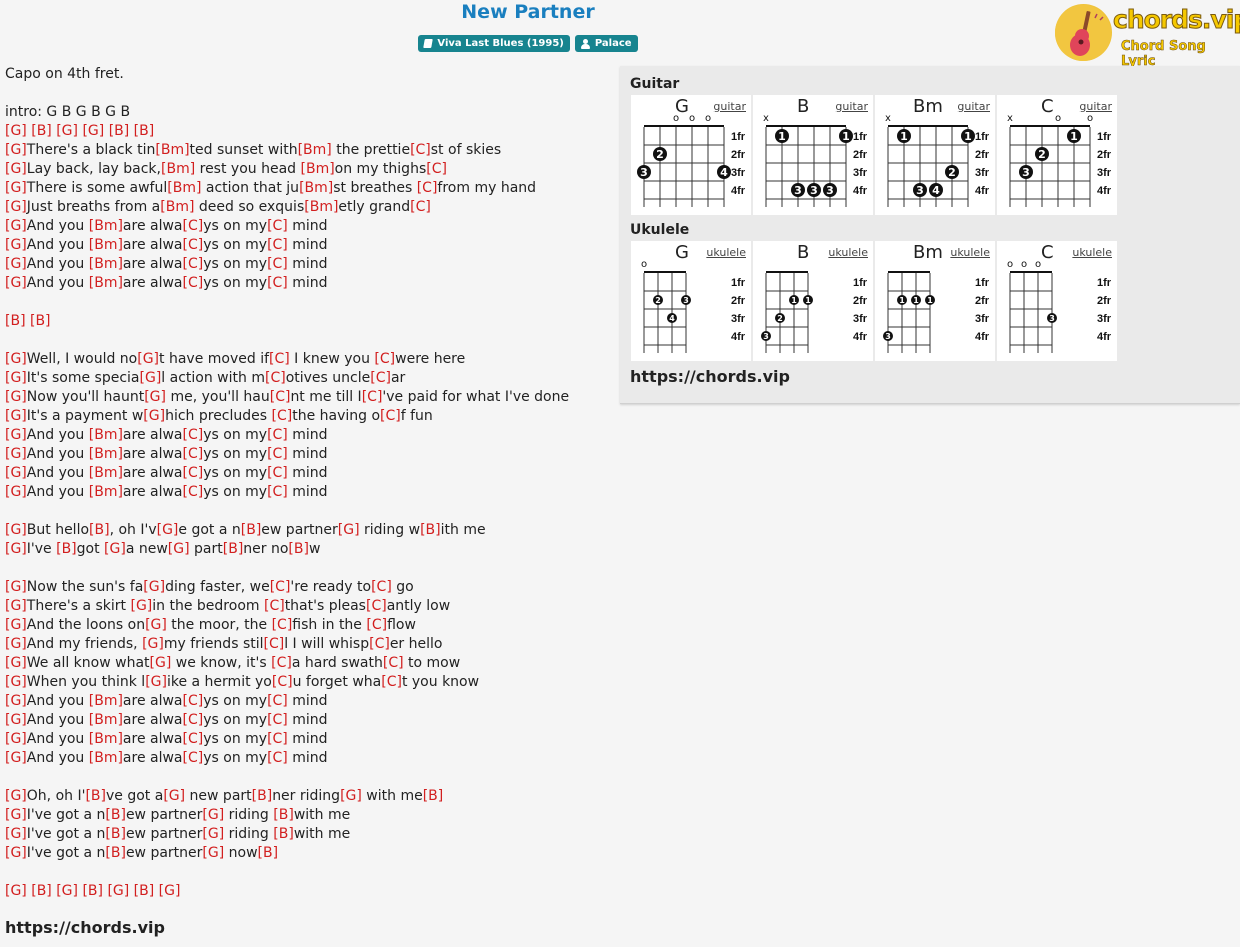 This screenshot has width=1240, height=947. I want to click on site-url-panel: https://chords.vip, so click(710, 376).